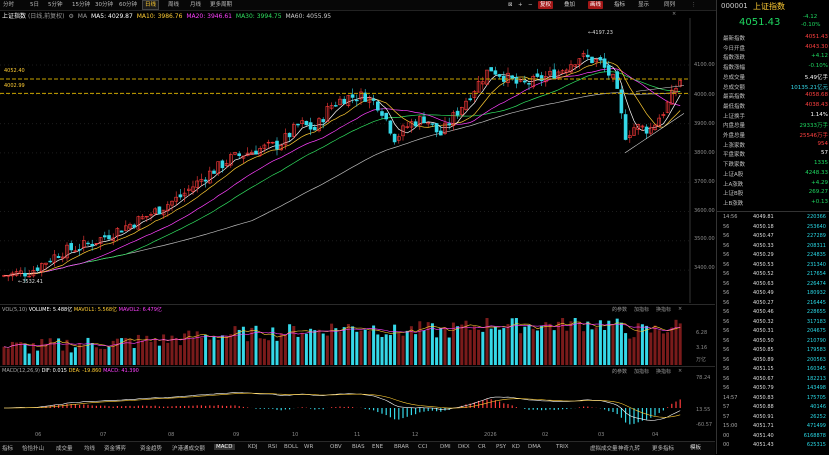  I want to click on plus-icon: +, so click(520, 5).